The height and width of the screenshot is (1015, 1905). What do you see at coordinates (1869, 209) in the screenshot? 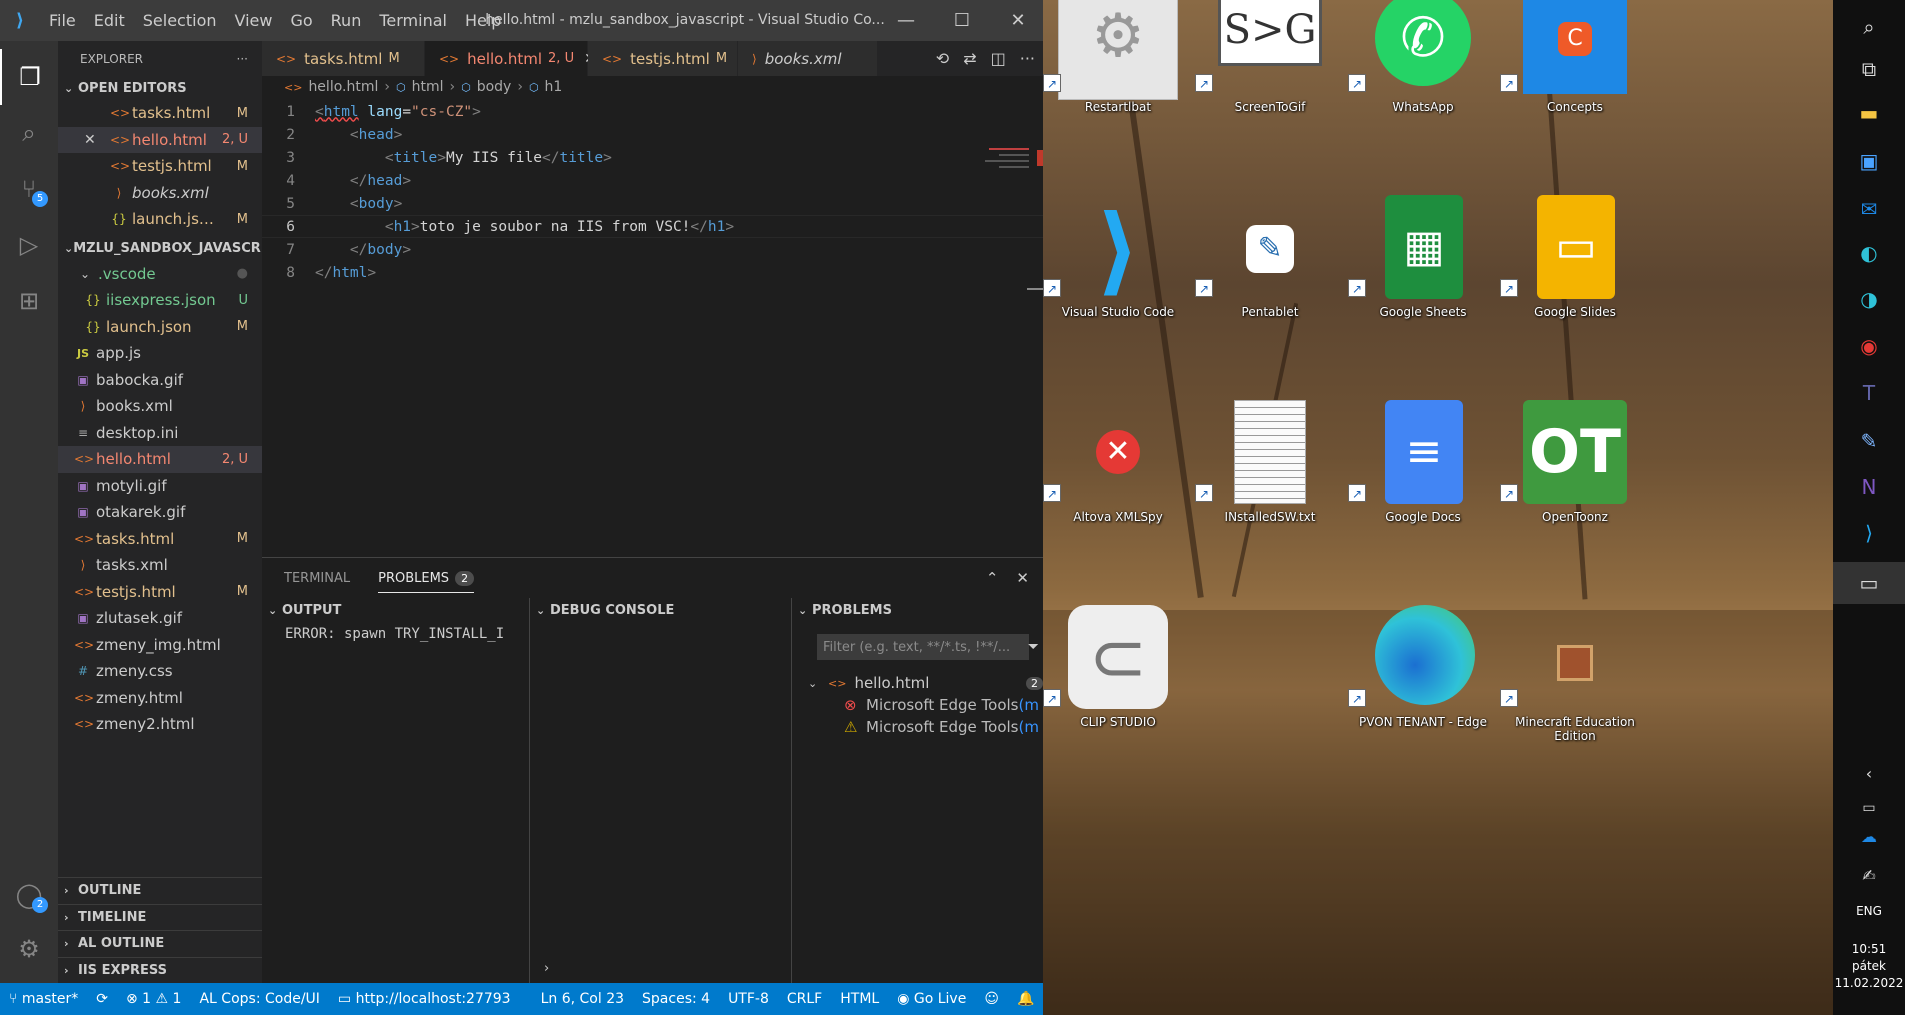
I see `outlook-icon: ✉` at bounding box center [1869, 209].